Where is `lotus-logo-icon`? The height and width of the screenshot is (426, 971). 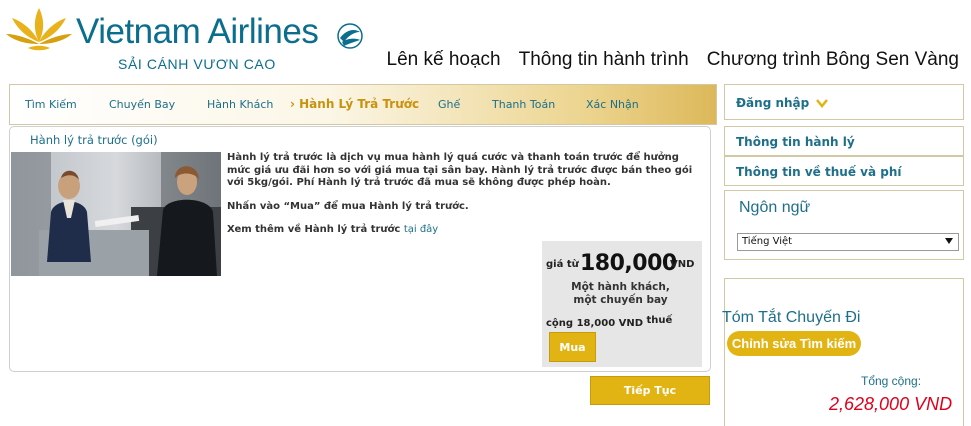 lotus-logo-icon is located at coordinates (39, 29).